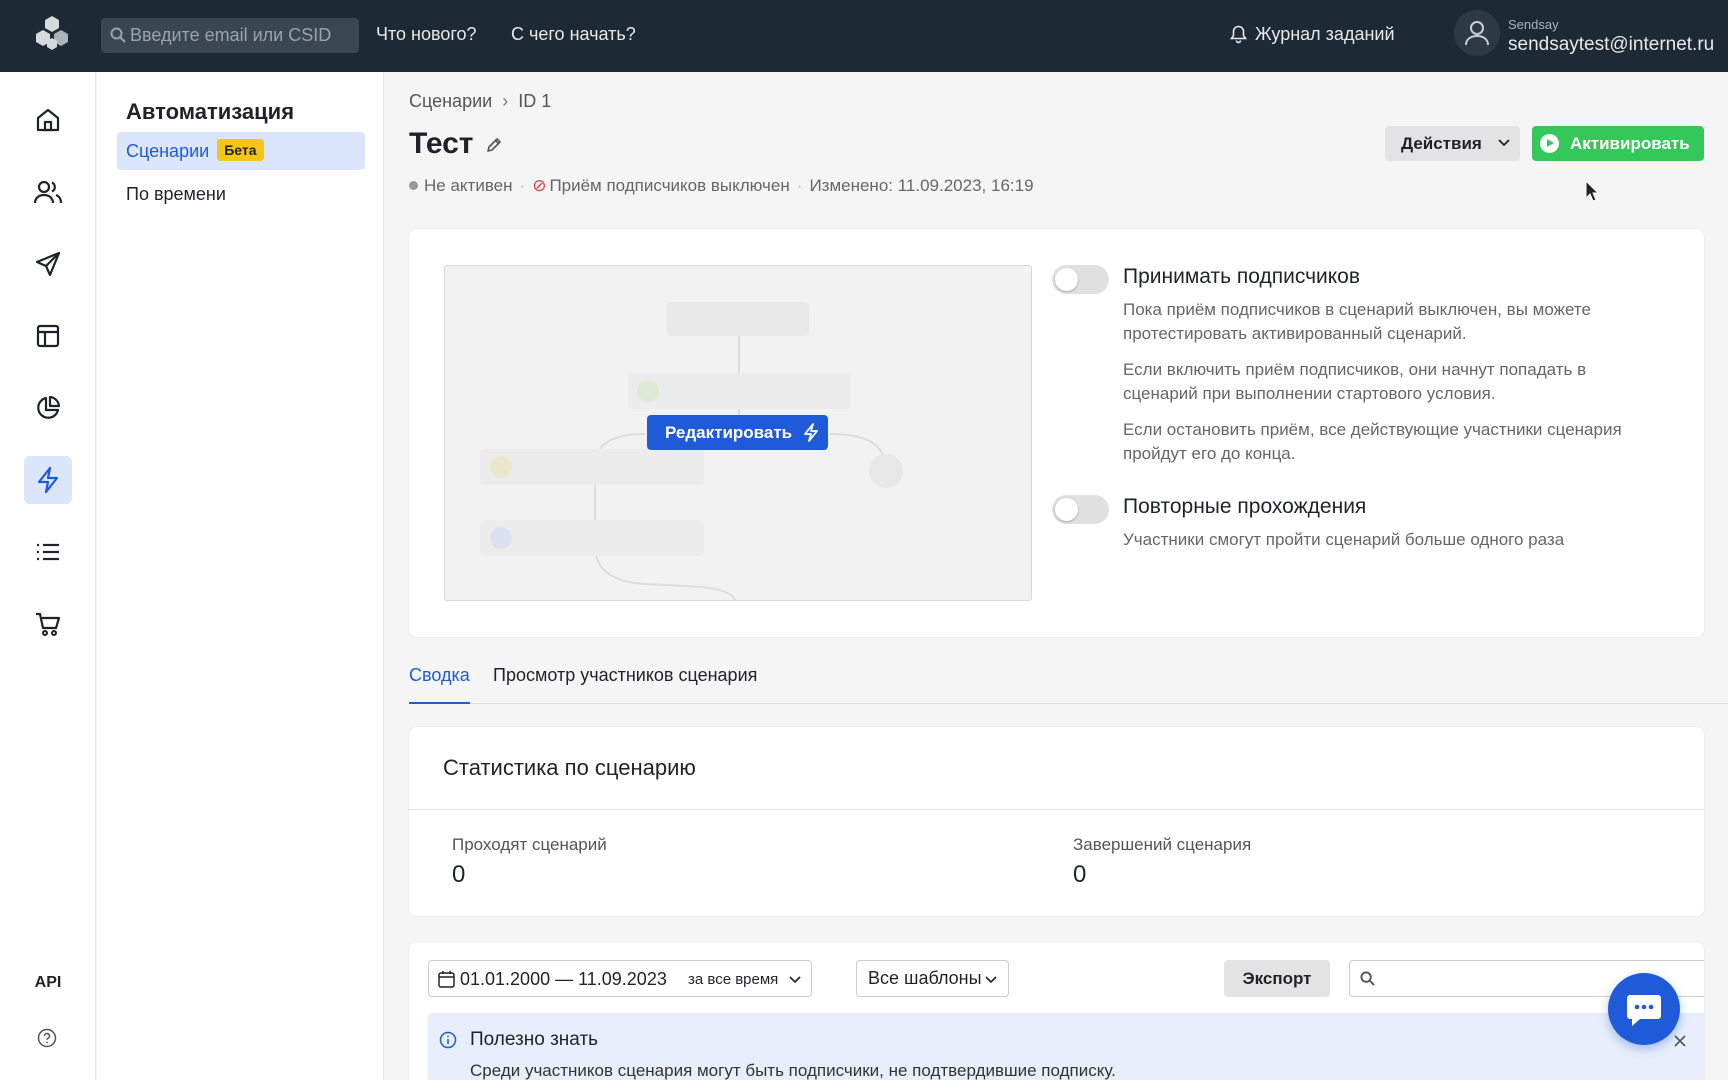 The width and height of the screenshot is (1728, 1080). Describe the element at coordinates (1056, 809) in the screenshot. I see `divider` at that location.